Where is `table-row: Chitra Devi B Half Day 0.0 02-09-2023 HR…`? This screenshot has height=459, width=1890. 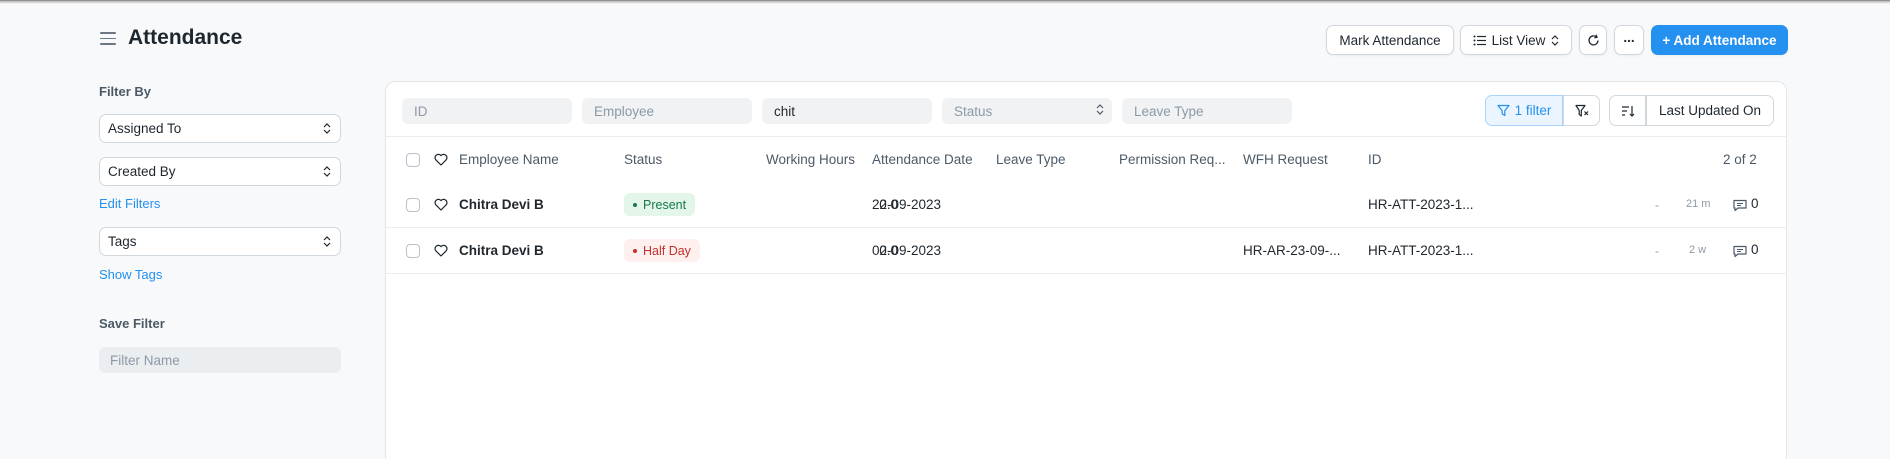
table-row: Chitra Devi B Half Day 0.0 02-09-2023 HR… is located at coordinates (1086, 251).